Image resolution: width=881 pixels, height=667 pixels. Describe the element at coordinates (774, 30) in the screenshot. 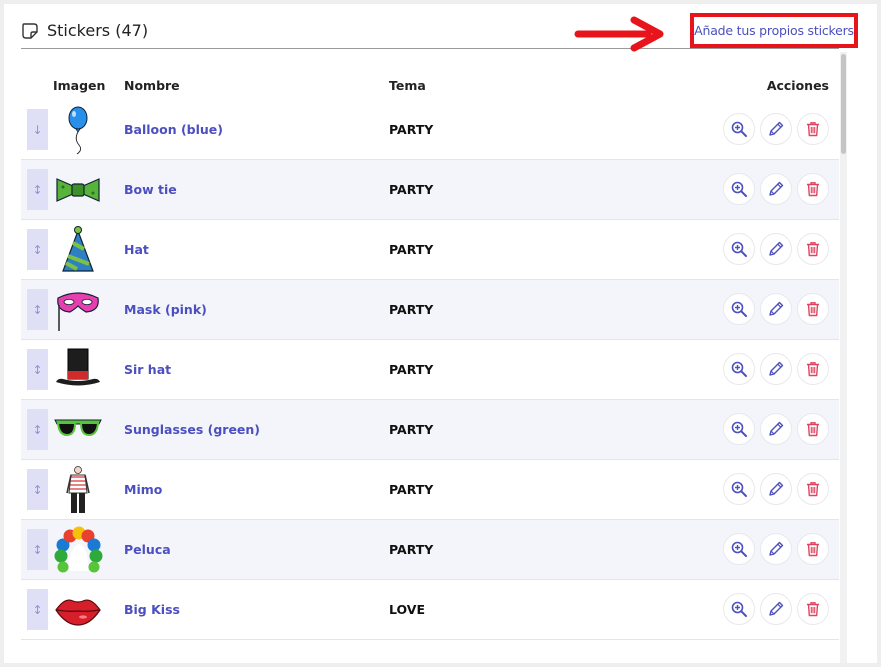

I see `add-own-stickers-link: Añade tus propios stickers` at that location.